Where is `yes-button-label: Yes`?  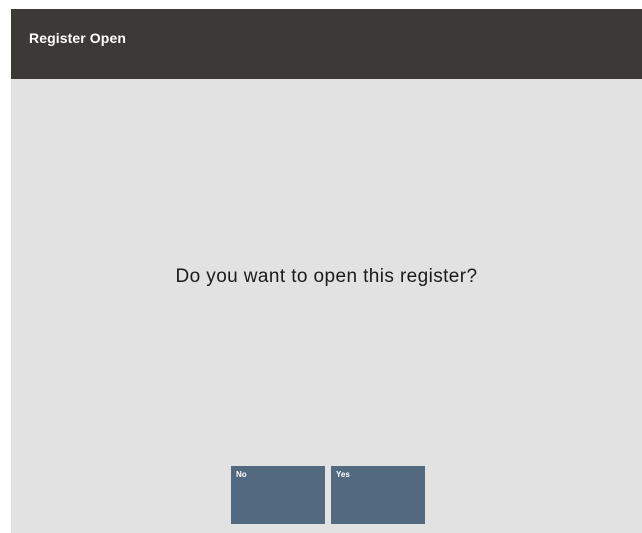 yes-button-label: Yes is located at coordinates (343, 474).